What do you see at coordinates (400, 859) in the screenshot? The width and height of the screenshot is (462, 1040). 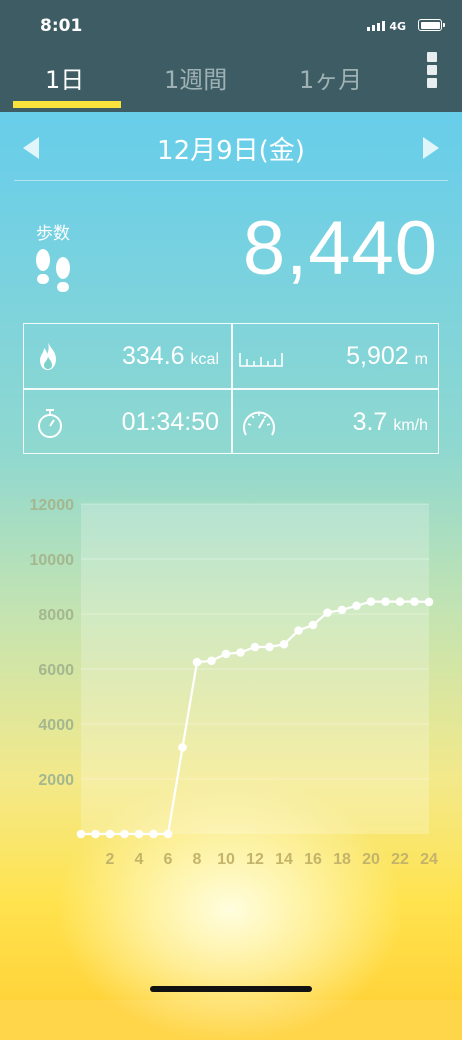 I see `x-tick-label: 22` at bounding box center [400, 859].